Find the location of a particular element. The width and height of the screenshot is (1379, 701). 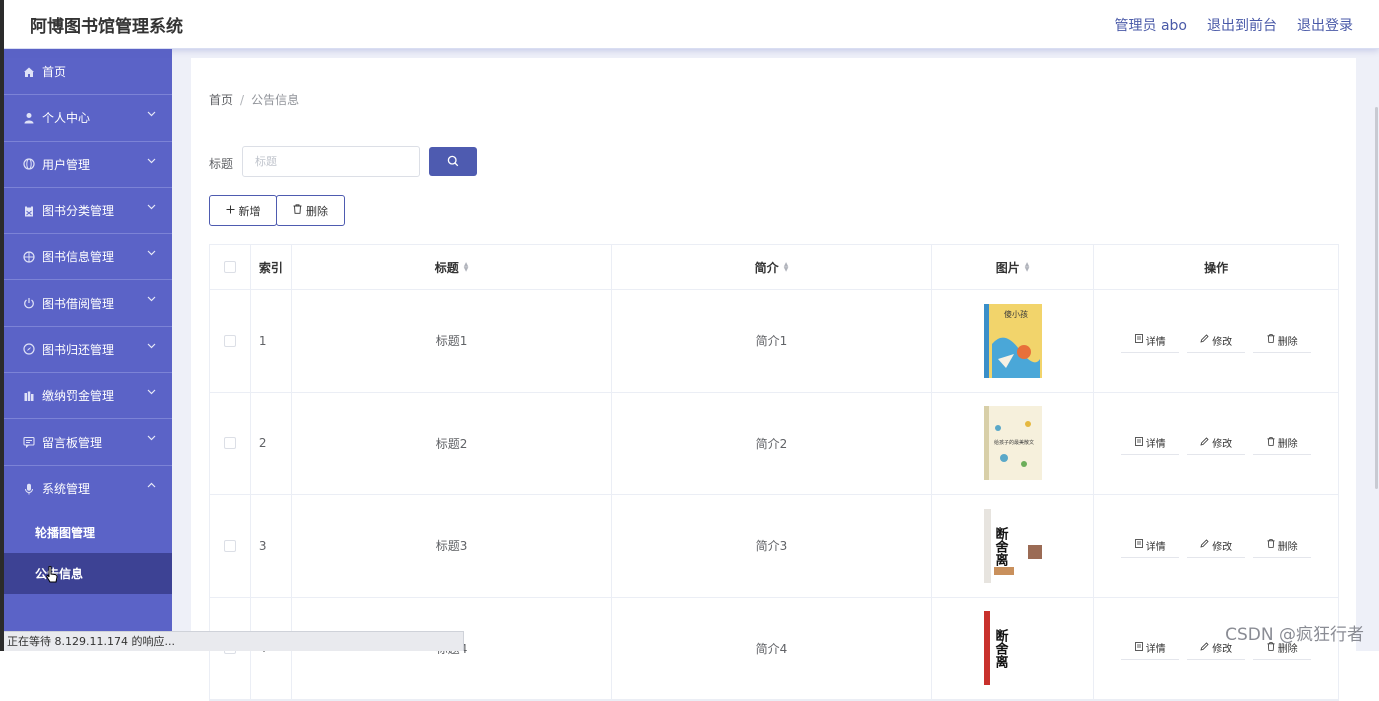

sidebar-item-label: 图书归还管理 is located at coordinates (78, 349).